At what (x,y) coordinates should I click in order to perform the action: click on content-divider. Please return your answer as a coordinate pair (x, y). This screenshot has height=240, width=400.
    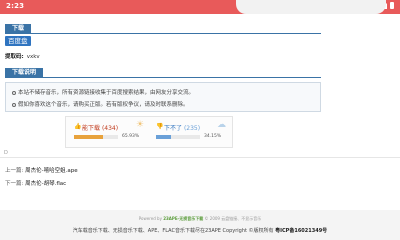
    Looking at the image, I should click on (200, 157).